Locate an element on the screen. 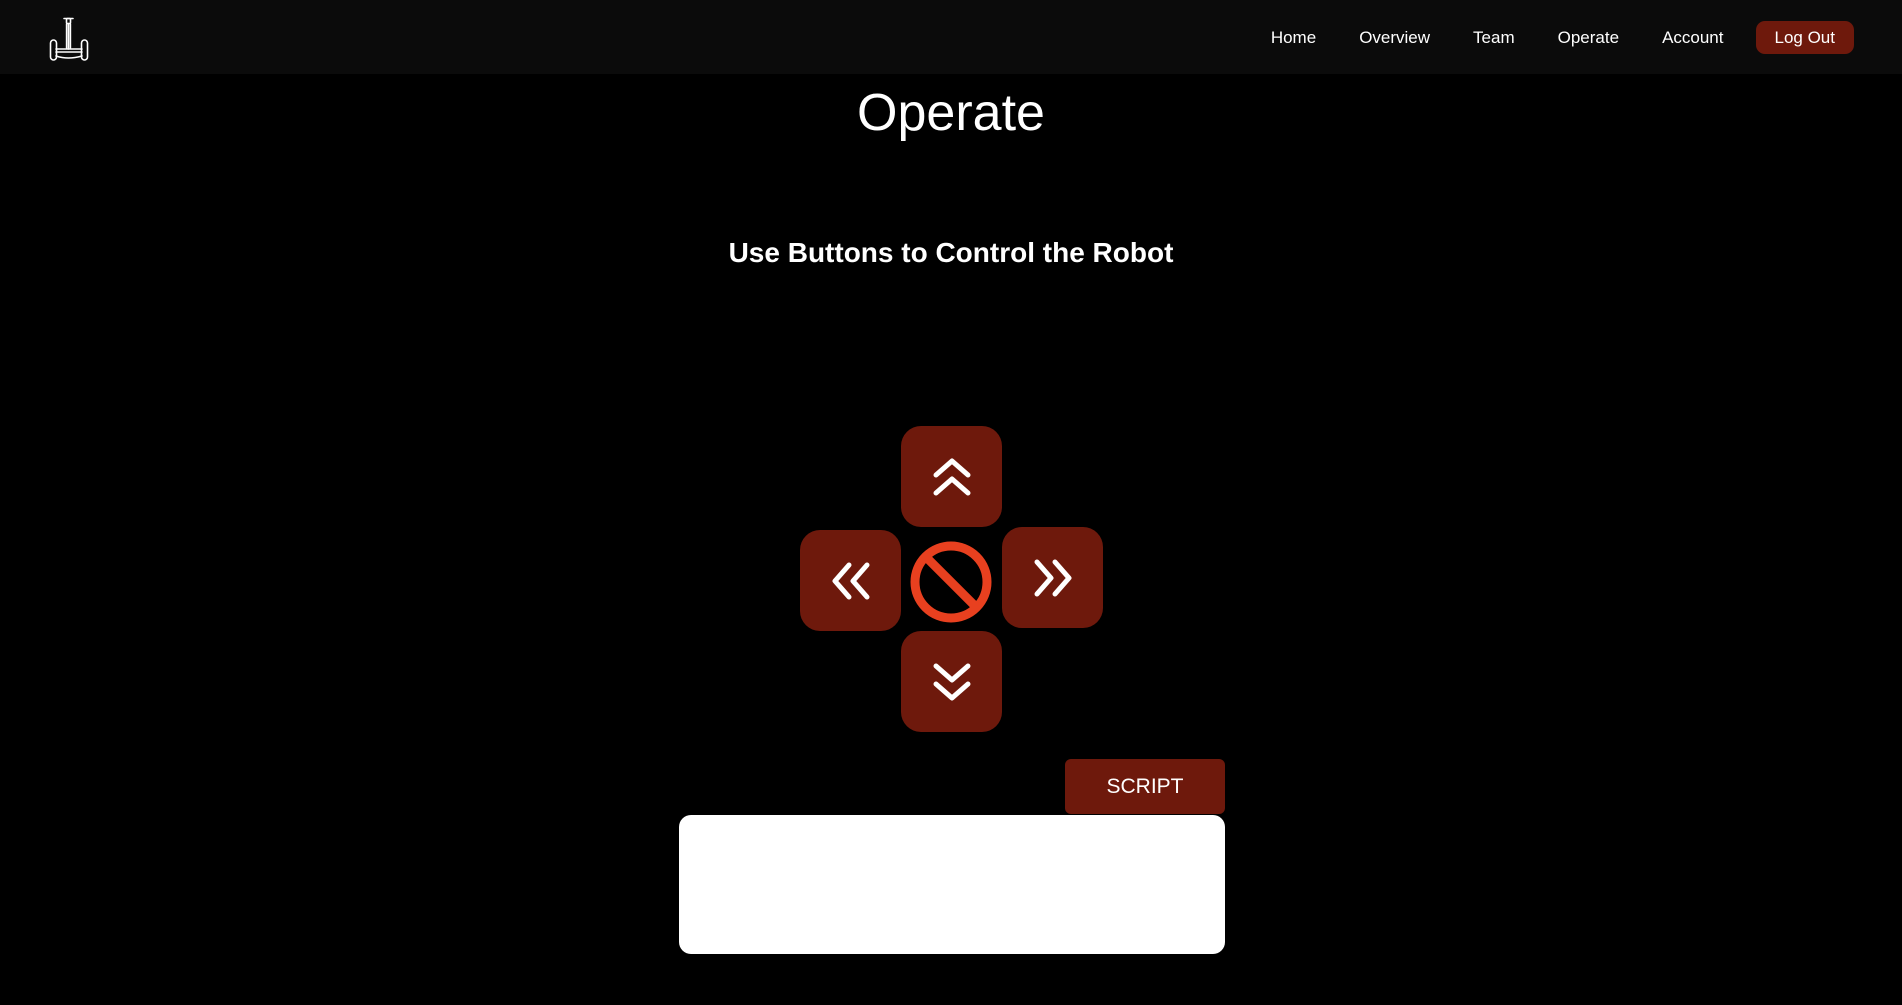  logout-button: Log Out is located at coordinates (1804, 37).